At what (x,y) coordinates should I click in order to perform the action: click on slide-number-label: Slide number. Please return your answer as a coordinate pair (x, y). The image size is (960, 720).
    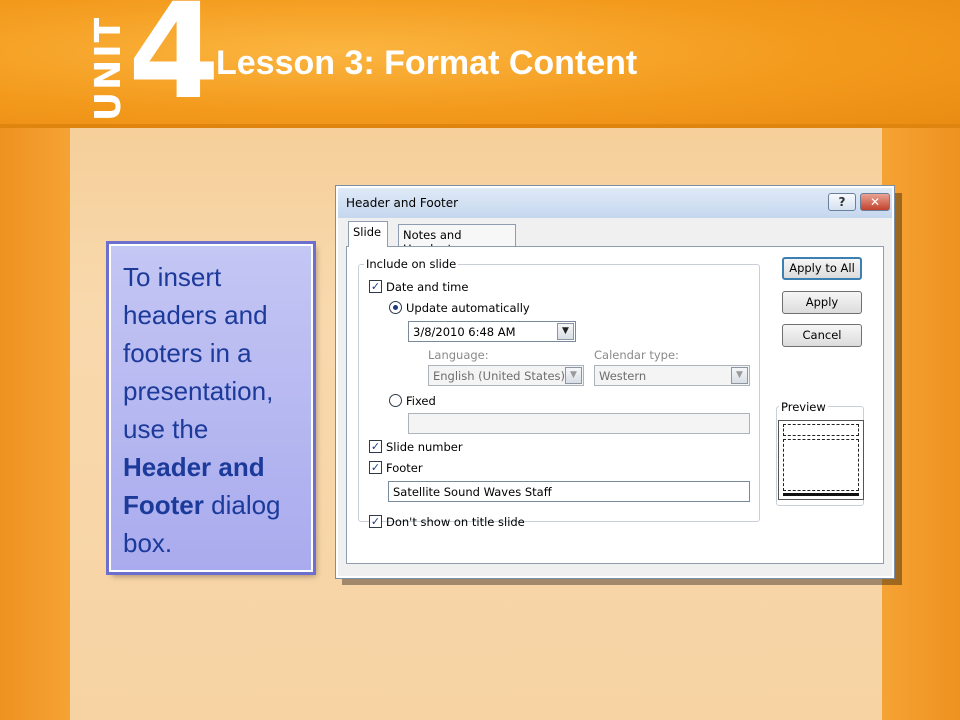
    Looking at the image, I should click on (424, 447).